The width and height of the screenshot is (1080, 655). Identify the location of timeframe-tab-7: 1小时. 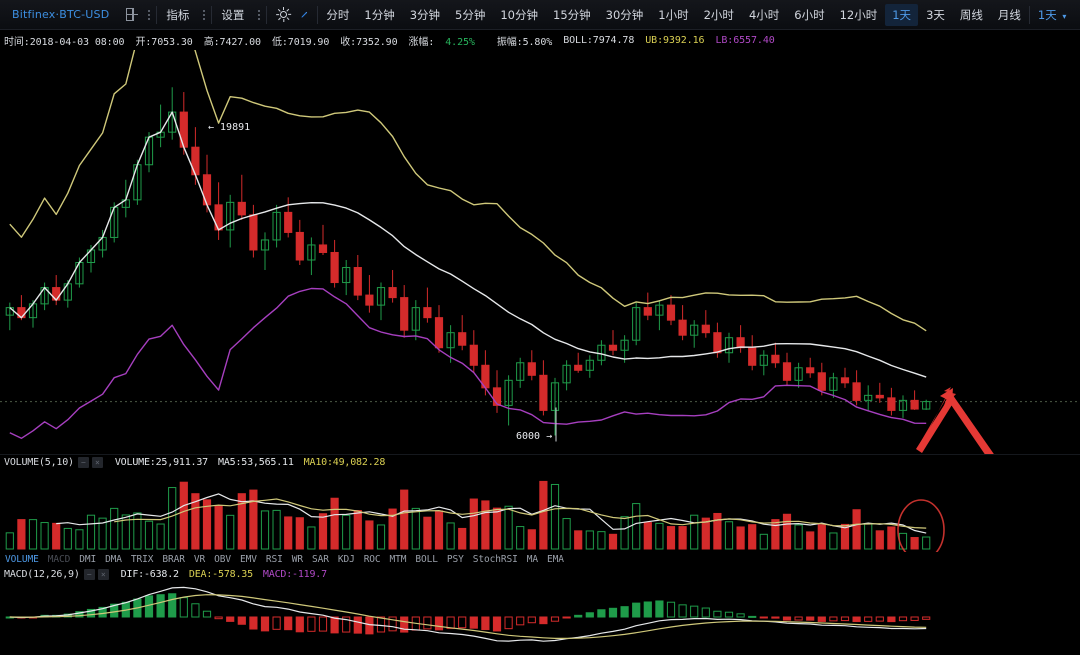
(673, 15).